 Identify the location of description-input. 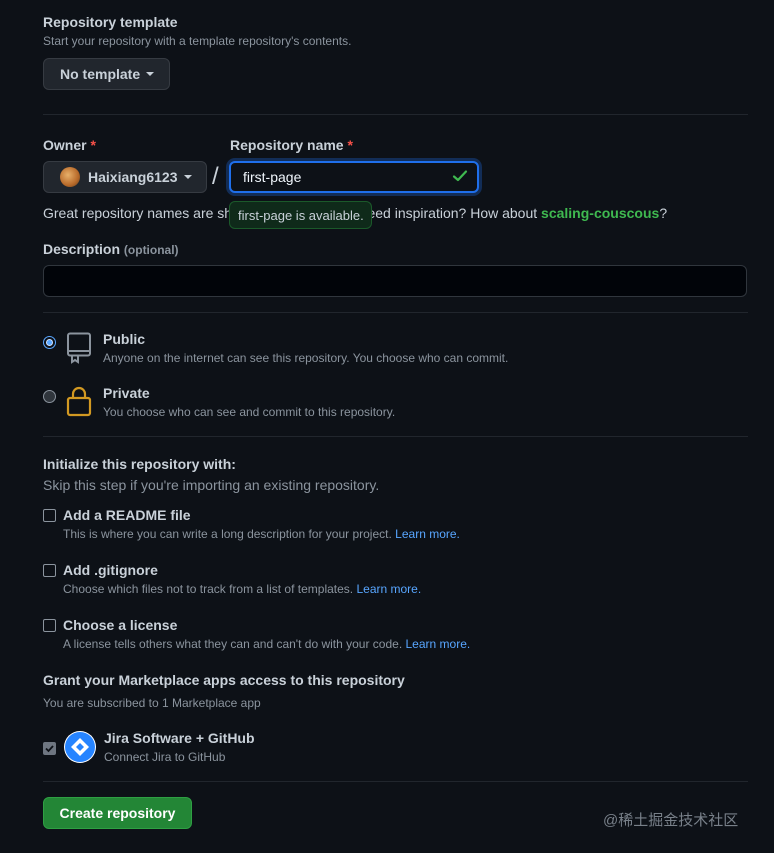
(395, 281).